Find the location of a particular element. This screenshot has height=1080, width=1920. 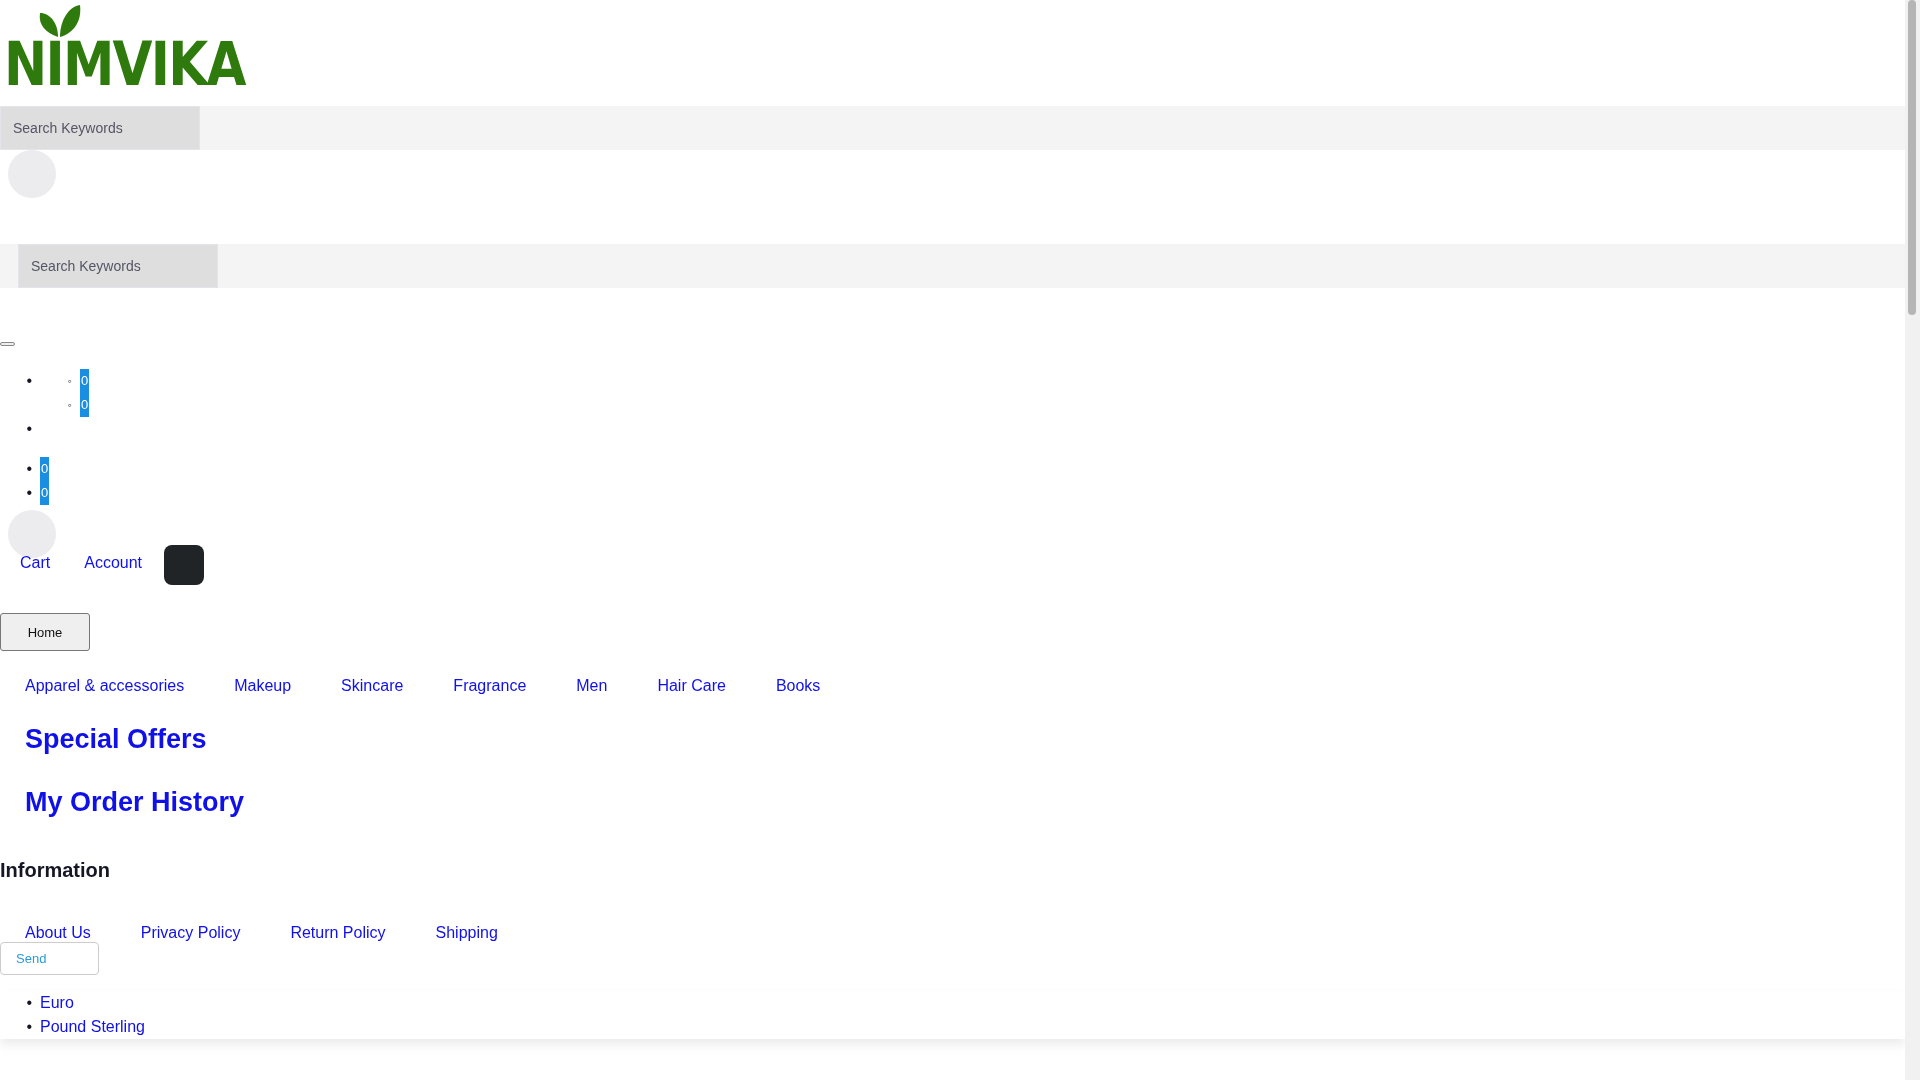

category-link: Makeup is located at coordinates (263, 686).